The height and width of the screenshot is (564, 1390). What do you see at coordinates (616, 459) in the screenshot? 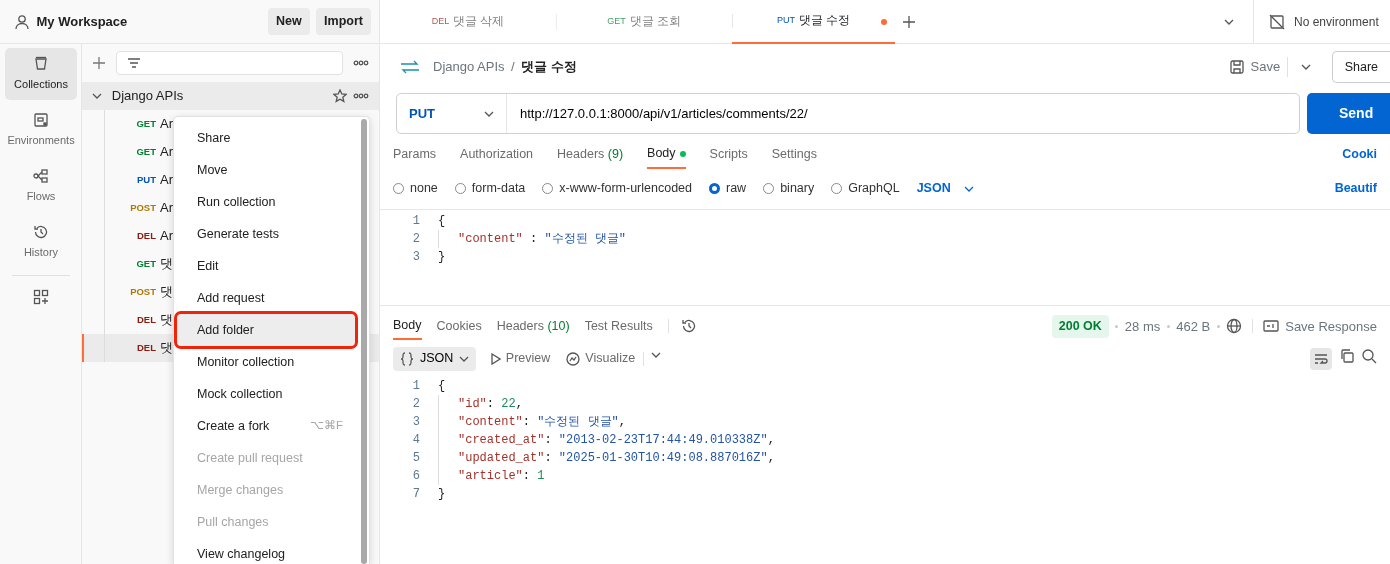
I see `code-line: "updated_at": "2025-01-30T10:49:08.887016Z",` at bounding box center [616, 459].